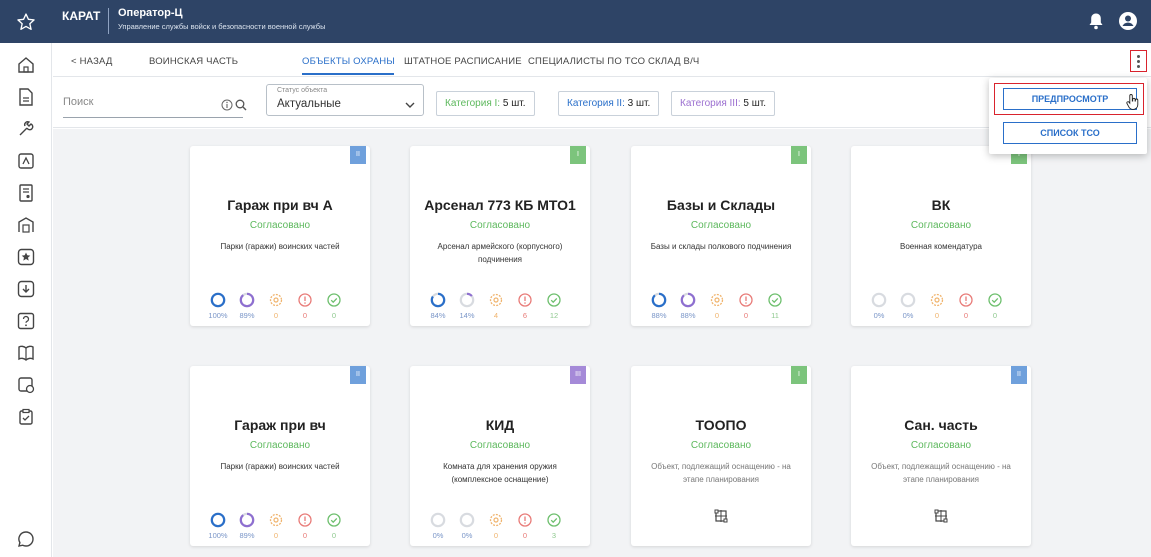 The height and width of the screenshot is (557, 1151). I want to click on stat-equipped-percent: 88%, so click(659, 306).